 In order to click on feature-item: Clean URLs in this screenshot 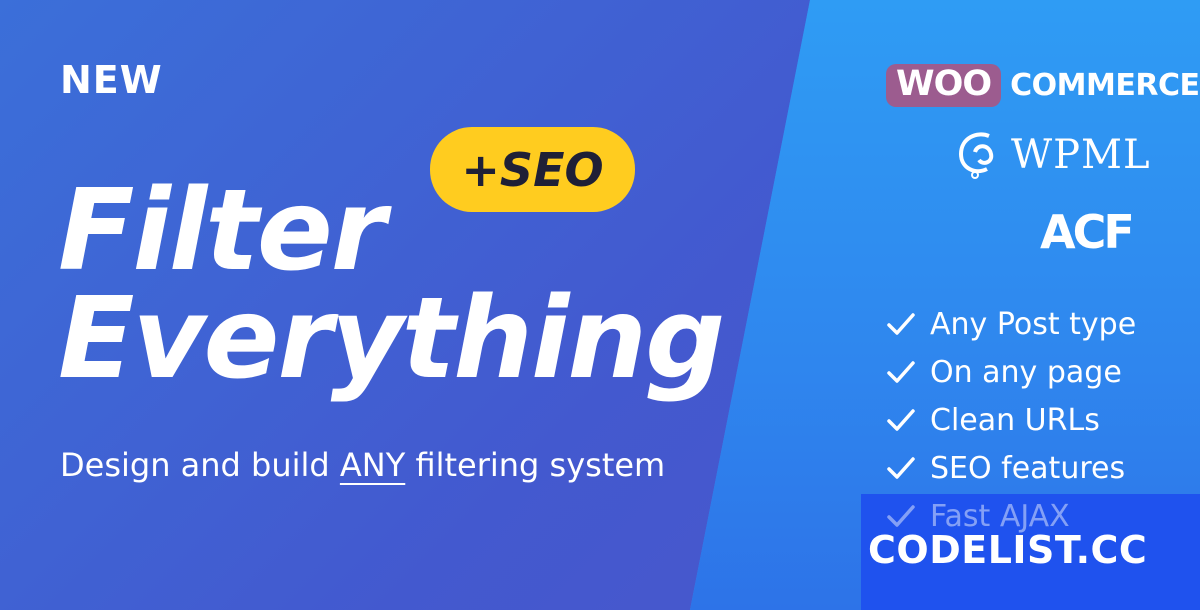, I will do `click(1010, 420)`.